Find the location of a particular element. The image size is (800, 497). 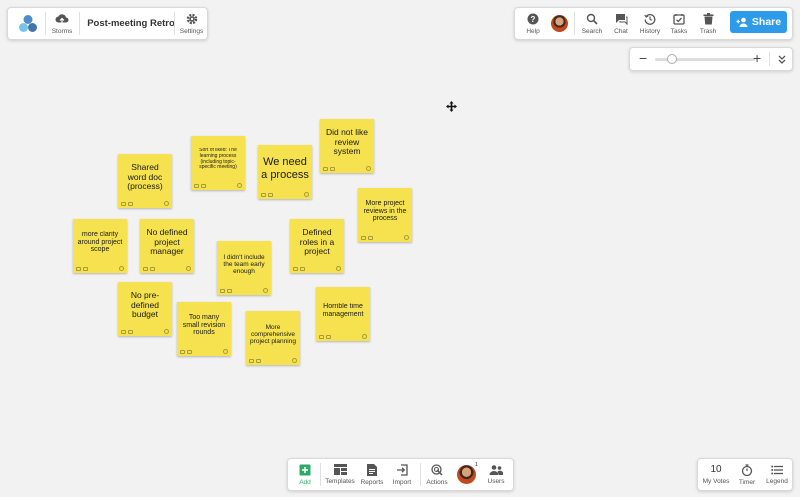

sticky-note: Too many small revision rounds is located at coordinates (204, 329).